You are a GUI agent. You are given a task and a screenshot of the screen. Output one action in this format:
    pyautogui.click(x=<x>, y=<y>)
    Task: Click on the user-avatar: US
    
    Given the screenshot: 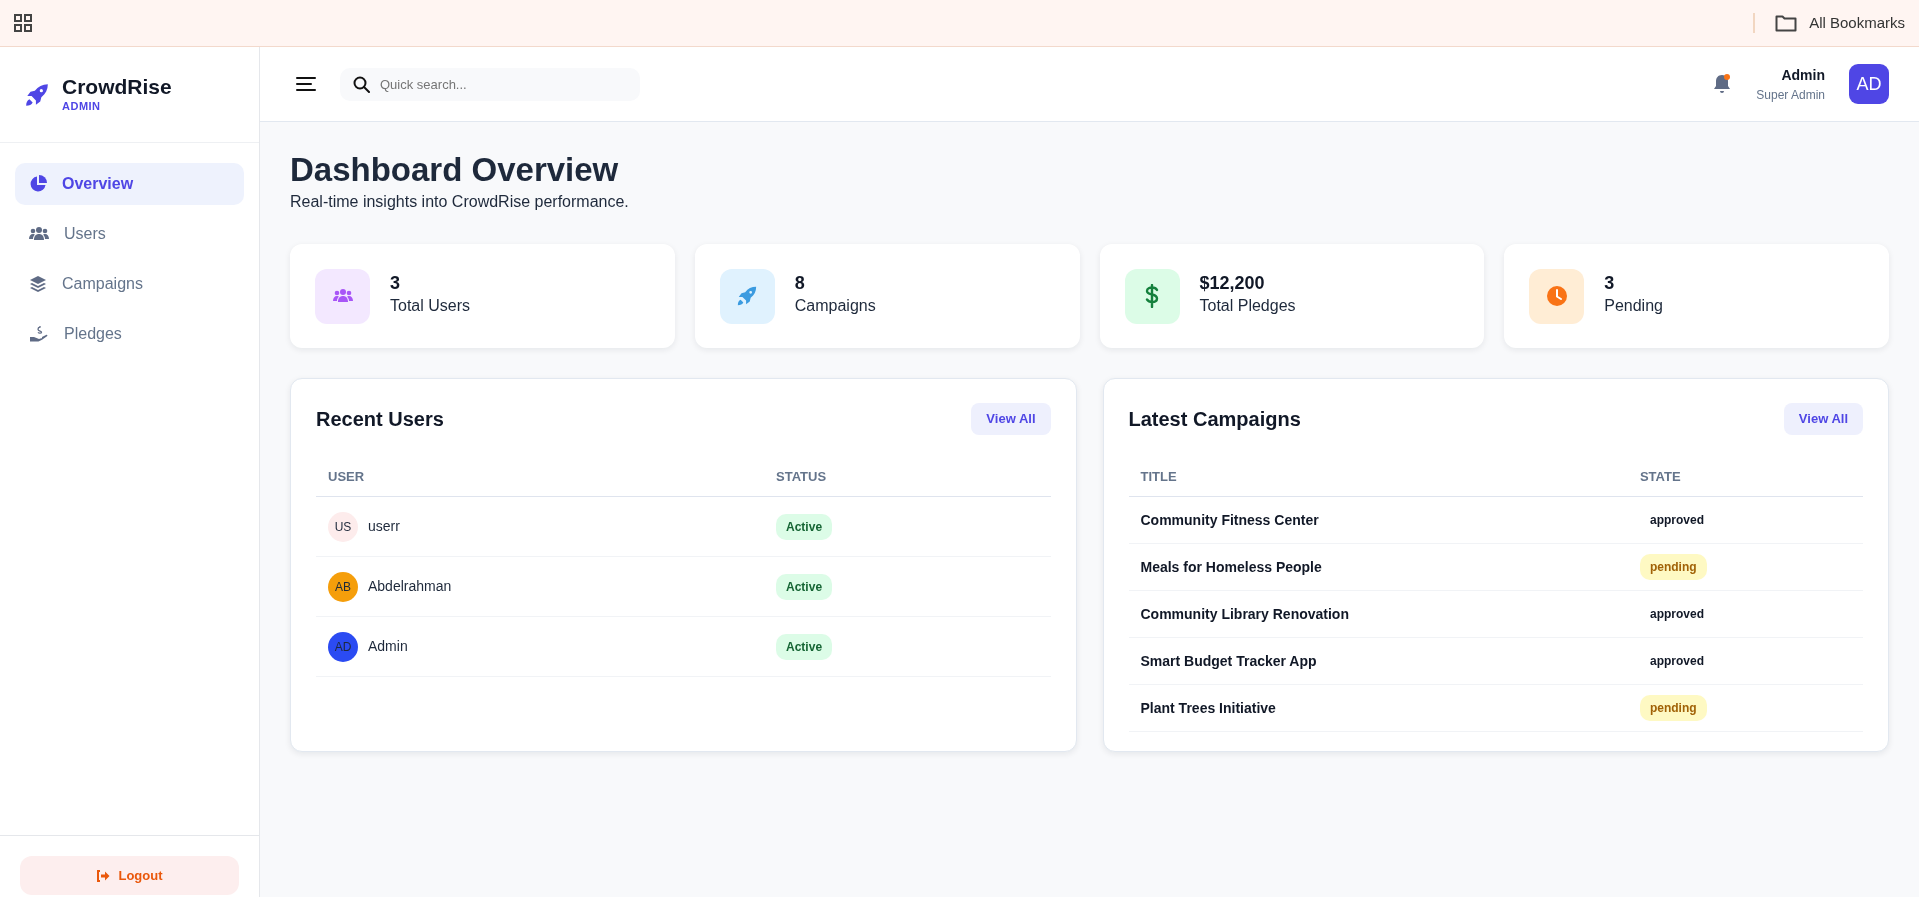 What is the action you would take?
    pyautogui.click(x=343, y=526)
    